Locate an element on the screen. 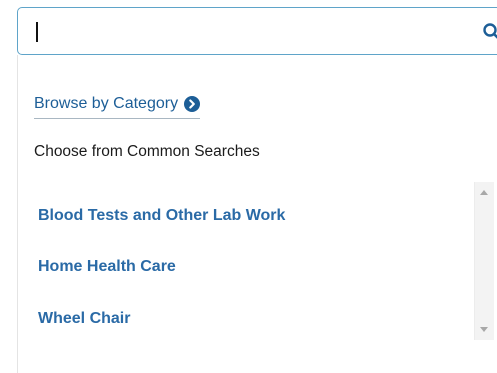  browse-by-category-link: Browse by Category is located at coordinates (117, 105).